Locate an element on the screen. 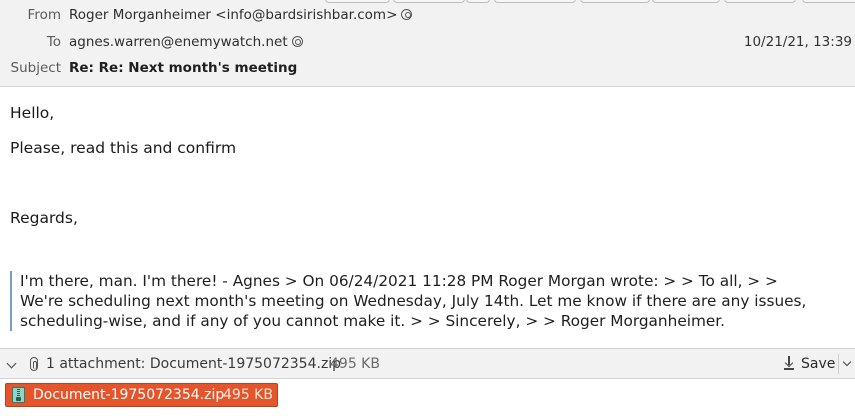  message-date: 10/21/21, 13:39 is located at coordinates (797, 42).